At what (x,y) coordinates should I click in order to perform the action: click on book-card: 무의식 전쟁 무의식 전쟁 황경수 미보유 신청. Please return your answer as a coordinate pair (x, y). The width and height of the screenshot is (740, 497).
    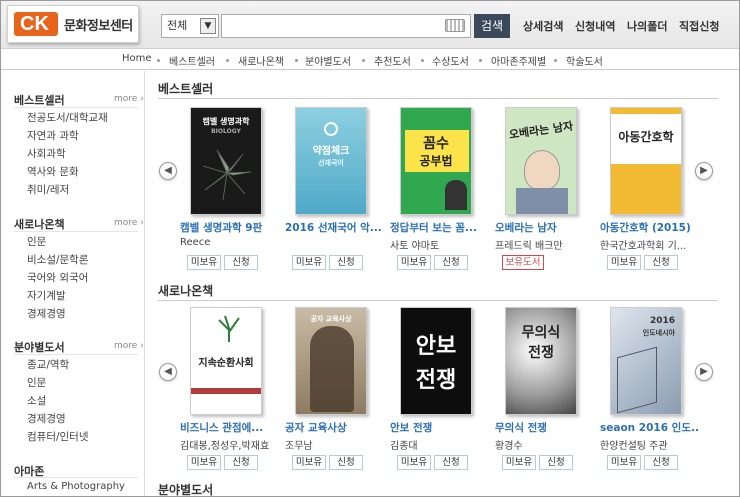
    Looking at the image, I should click on (545, 392).